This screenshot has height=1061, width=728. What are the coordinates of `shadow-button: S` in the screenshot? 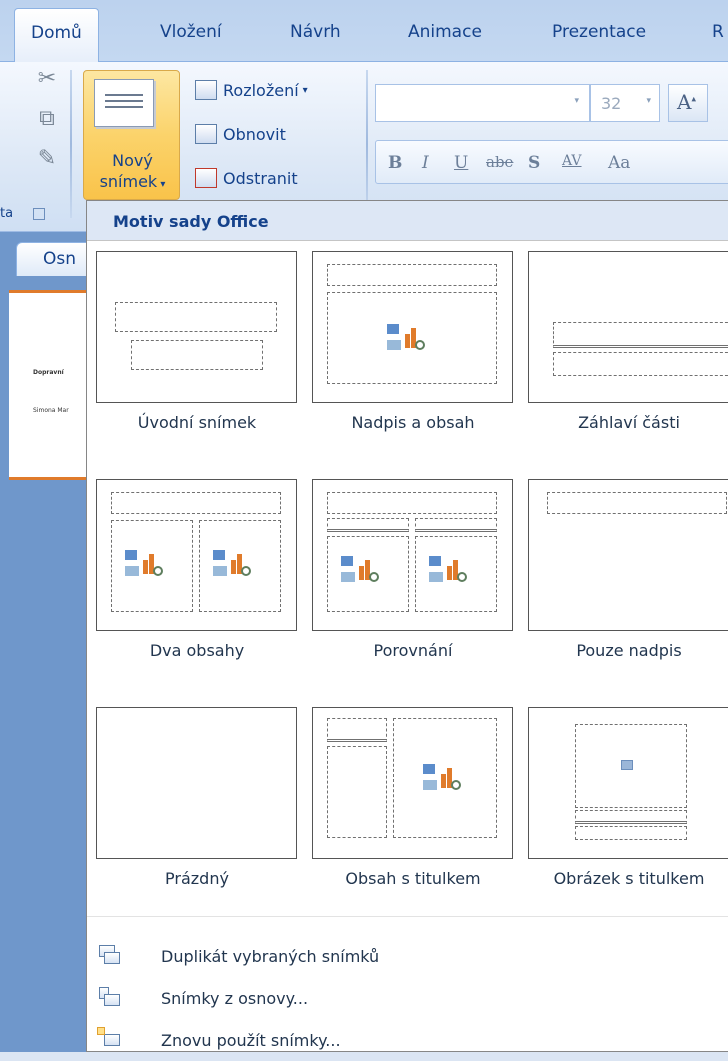 It's located at (534, 163).